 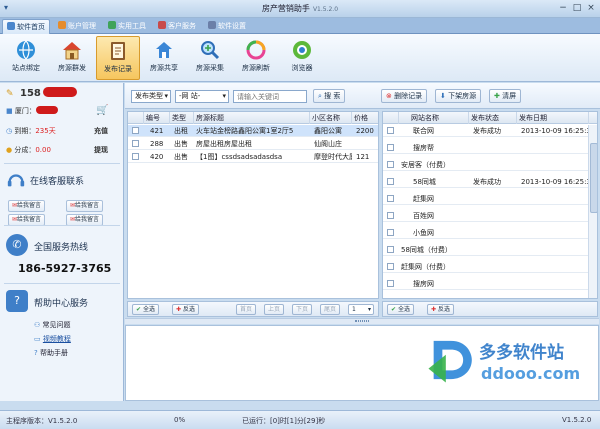 What do you see at coordinates (27, 206) in the screenshot?
I see `leave-message-button-1: ✉给我留言` at bounding box center [27, 206].